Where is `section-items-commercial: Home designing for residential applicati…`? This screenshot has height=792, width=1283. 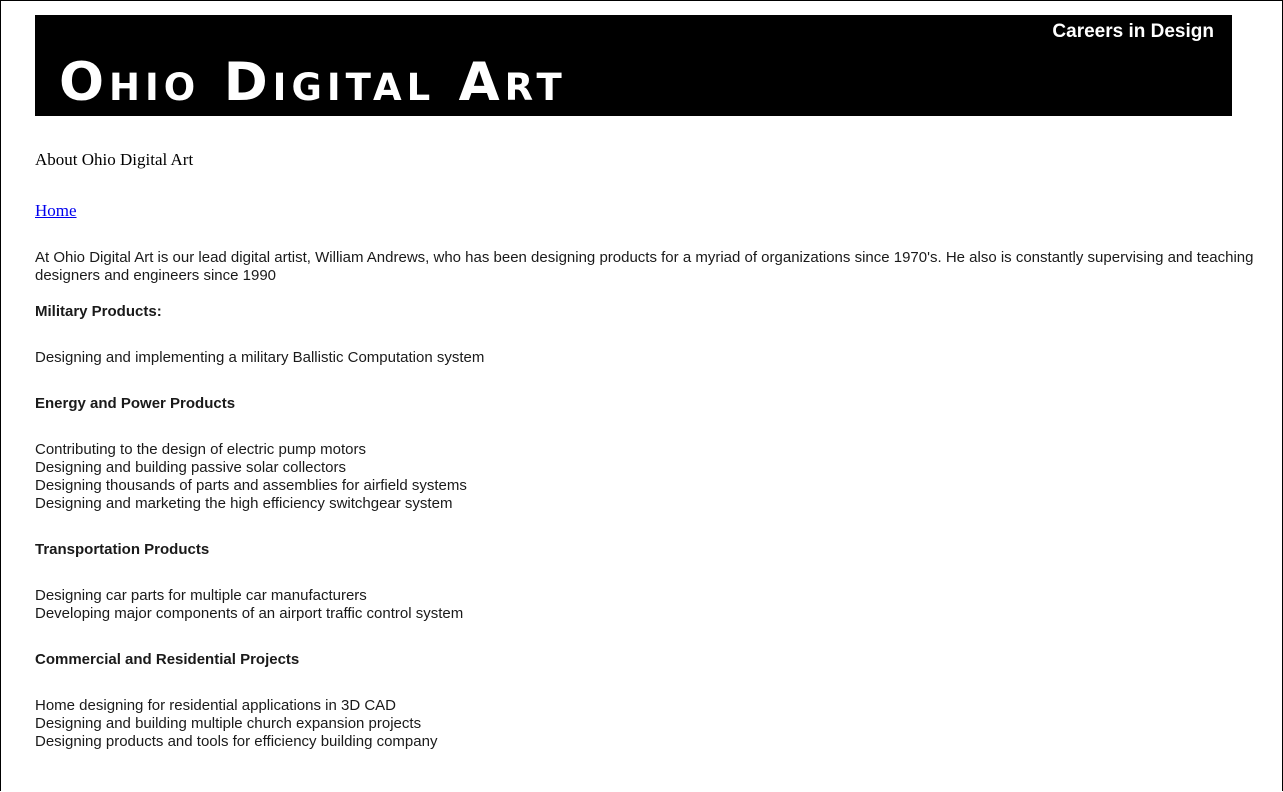
section-items-commercial: Home designing for residential applicati… is located at coordinates (652, 724).